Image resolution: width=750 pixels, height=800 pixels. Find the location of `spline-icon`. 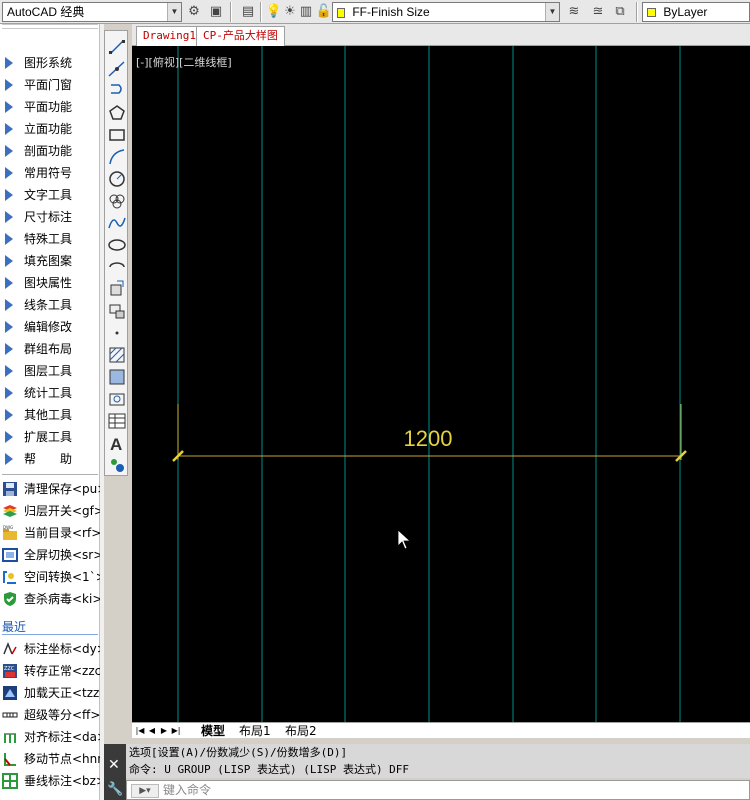

spline-icon is located at coordinates (117, 223).